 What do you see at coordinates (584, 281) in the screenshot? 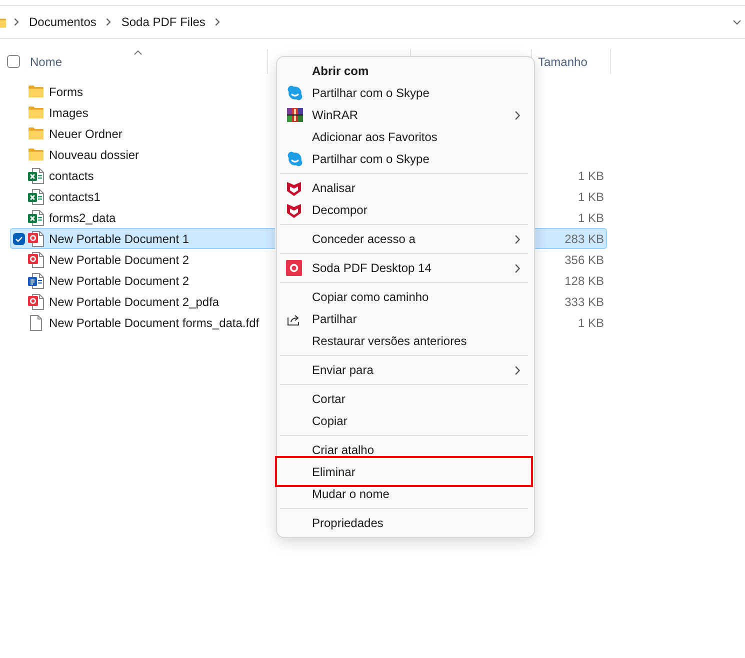
I see `size-cell-text: 128 KB` at bounding box center [584, 281].